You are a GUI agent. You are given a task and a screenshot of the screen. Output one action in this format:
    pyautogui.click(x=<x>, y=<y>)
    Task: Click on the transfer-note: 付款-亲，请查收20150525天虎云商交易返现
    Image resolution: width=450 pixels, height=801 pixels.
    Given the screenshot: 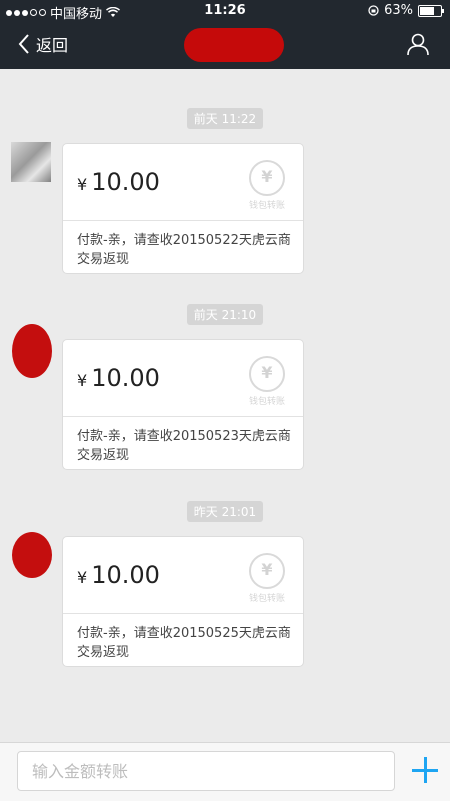 What is the action you would take?
    pyautogui.click(x=184, y=643)
    